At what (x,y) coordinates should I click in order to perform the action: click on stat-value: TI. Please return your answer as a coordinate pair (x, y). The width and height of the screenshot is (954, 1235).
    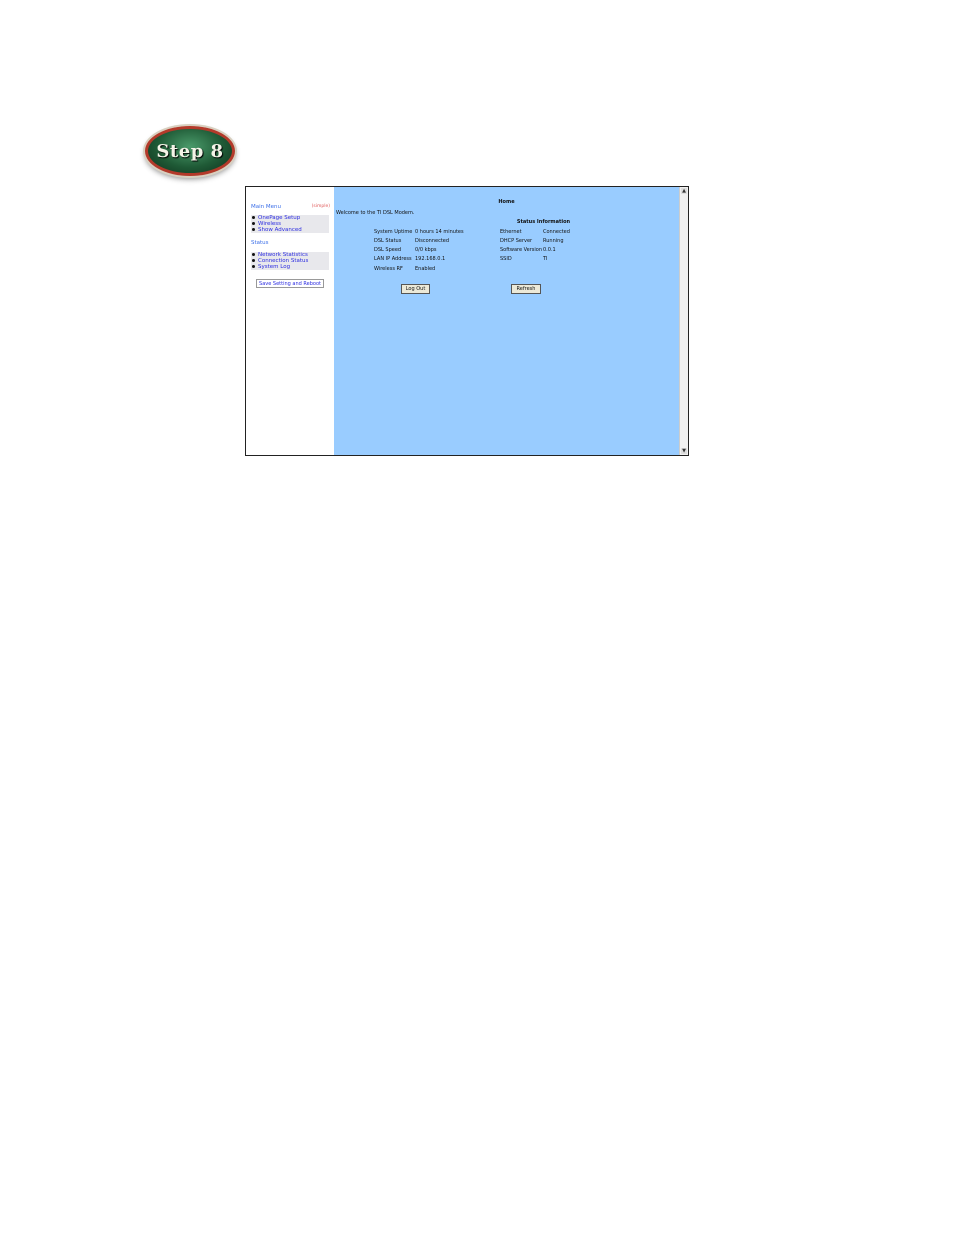
    Looking at the image, I should click on (545, 259).